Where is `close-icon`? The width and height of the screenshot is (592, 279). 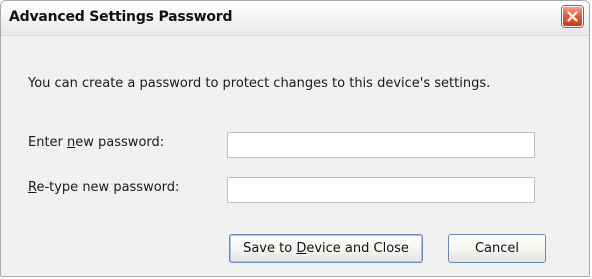
close-icon is located at coordinates (572, 16).